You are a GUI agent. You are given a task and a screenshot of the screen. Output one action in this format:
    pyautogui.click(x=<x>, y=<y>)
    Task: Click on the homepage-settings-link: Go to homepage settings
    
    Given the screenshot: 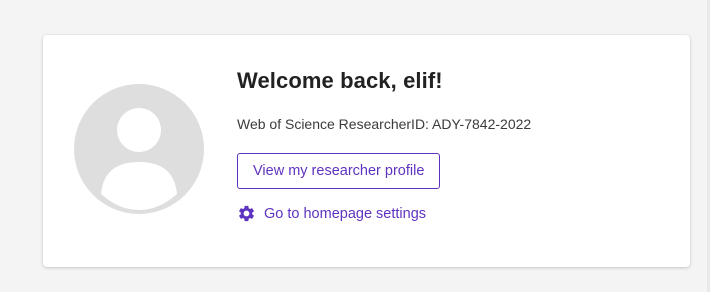 What is the action you would take?
    pyautogui.click(x=384, y=213)
    